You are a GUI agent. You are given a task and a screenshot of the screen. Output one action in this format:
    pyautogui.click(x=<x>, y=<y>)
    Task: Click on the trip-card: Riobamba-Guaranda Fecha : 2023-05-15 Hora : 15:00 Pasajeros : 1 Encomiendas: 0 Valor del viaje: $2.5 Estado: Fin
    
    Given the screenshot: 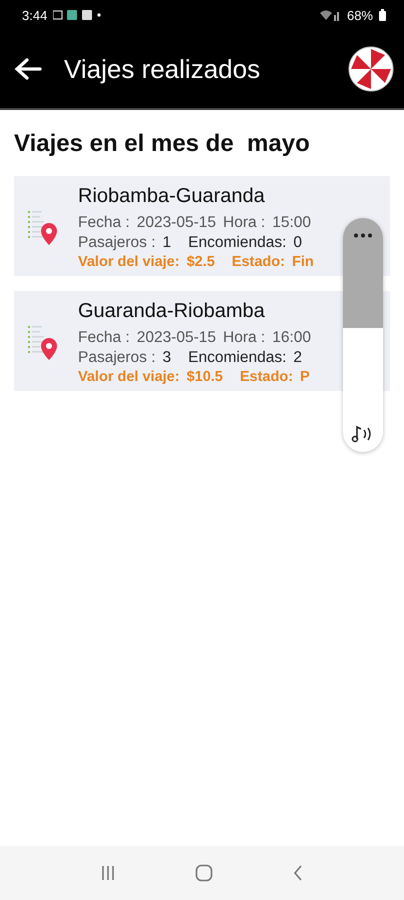 What is the action you would take?
    pyautogui.click(x=202, y=226)
    